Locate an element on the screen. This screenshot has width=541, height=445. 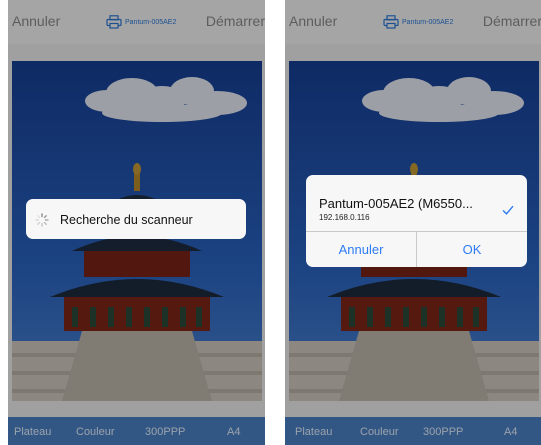
searching-toast: Recherche du scanneur is located at coordinates (136, 219).